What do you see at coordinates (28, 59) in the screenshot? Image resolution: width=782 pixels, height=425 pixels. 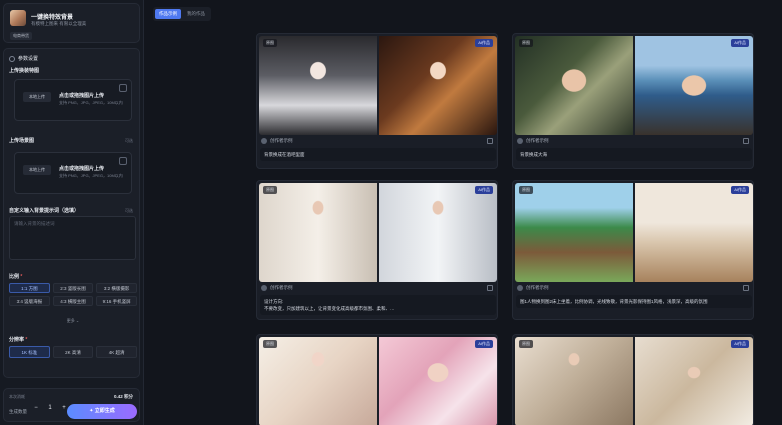 I see `settings-title: 参数设置` at bounding box center [28, 59].